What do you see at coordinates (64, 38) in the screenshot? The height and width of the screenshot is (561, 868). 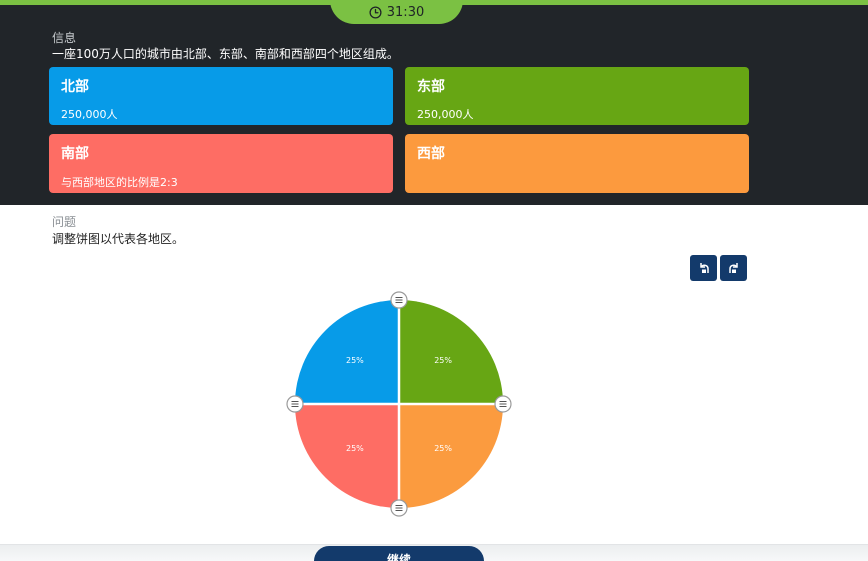 I see `info-heading: 信息` at bounding box center [64, 38].